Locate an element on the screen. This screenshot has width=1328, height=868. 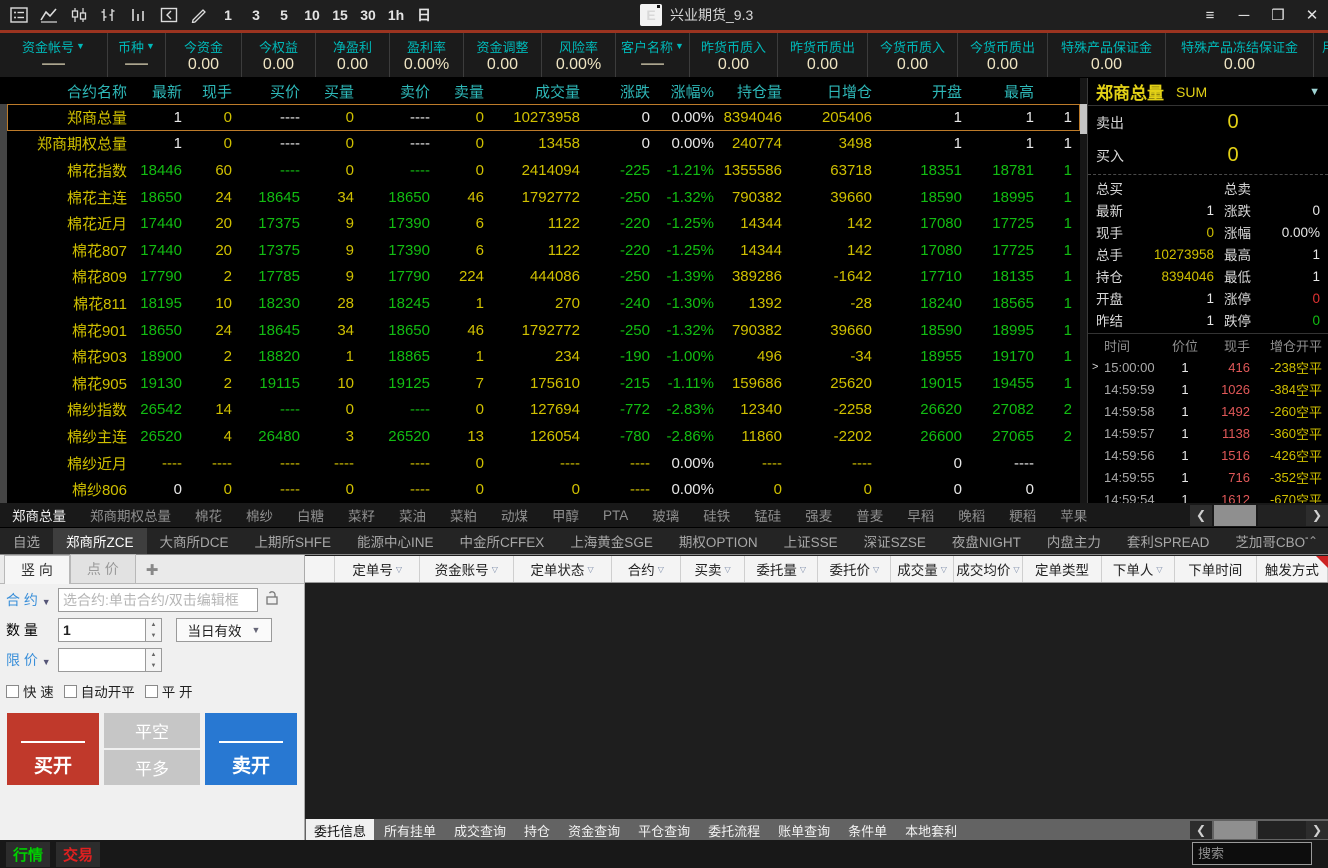
exchange-tab: 上海黄金SGE is located at coordinates (611, 541).